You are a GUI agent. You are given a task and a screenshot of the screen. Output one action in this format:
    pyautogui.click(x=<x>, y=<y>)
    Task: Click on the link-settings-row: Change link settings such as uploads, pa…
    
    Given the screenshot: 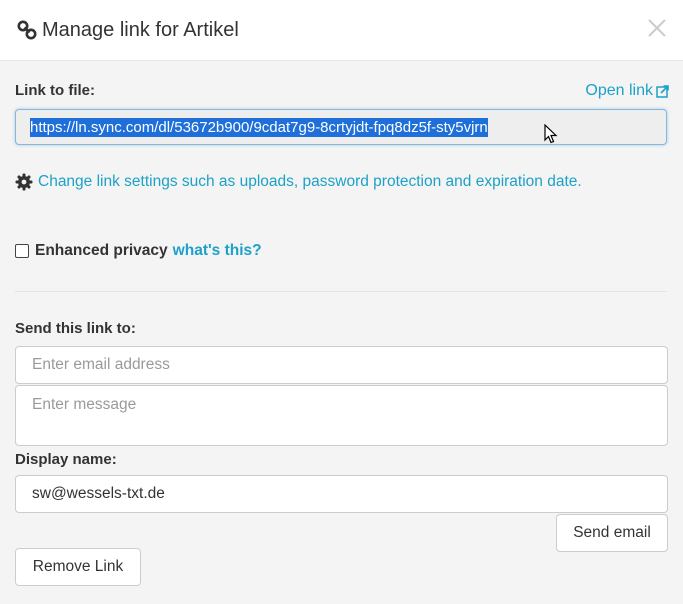 What is the action you would take?
    pyautogui.click(x=298, y=182)
    